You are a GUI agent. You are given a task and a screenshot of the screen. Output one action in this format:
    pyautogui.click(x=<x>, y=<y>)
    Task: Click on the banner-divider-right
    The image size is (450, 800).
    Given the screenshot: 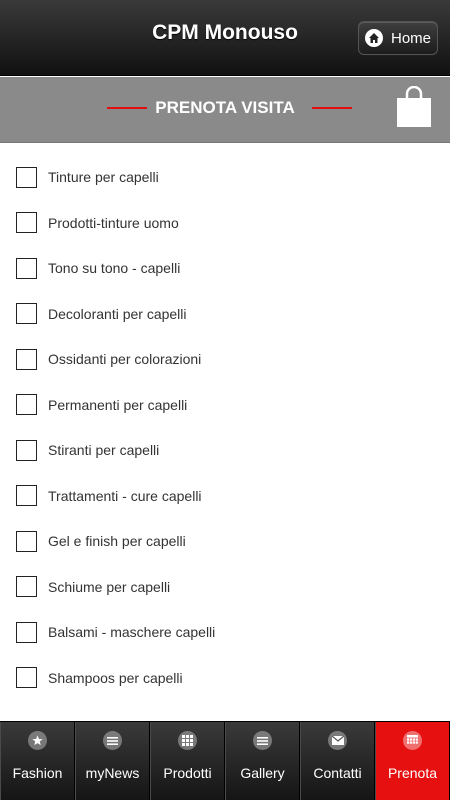 What is the action you would take?
    pyautogui.click(x=332, y=108)
    